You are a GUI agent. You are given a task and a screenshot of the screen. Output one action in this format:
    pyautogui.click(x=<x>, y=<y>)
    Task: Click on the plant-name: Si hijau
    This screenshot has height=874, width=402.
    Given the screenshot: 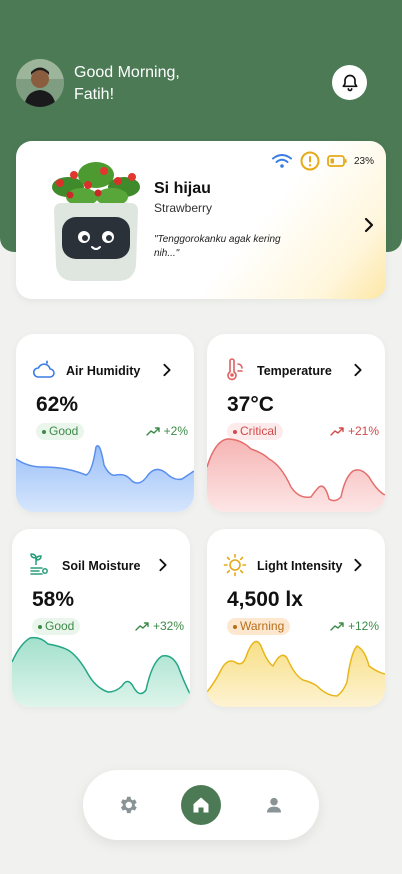 What is the action you would take?
    pyautogui.click(x=182, y=188)
    